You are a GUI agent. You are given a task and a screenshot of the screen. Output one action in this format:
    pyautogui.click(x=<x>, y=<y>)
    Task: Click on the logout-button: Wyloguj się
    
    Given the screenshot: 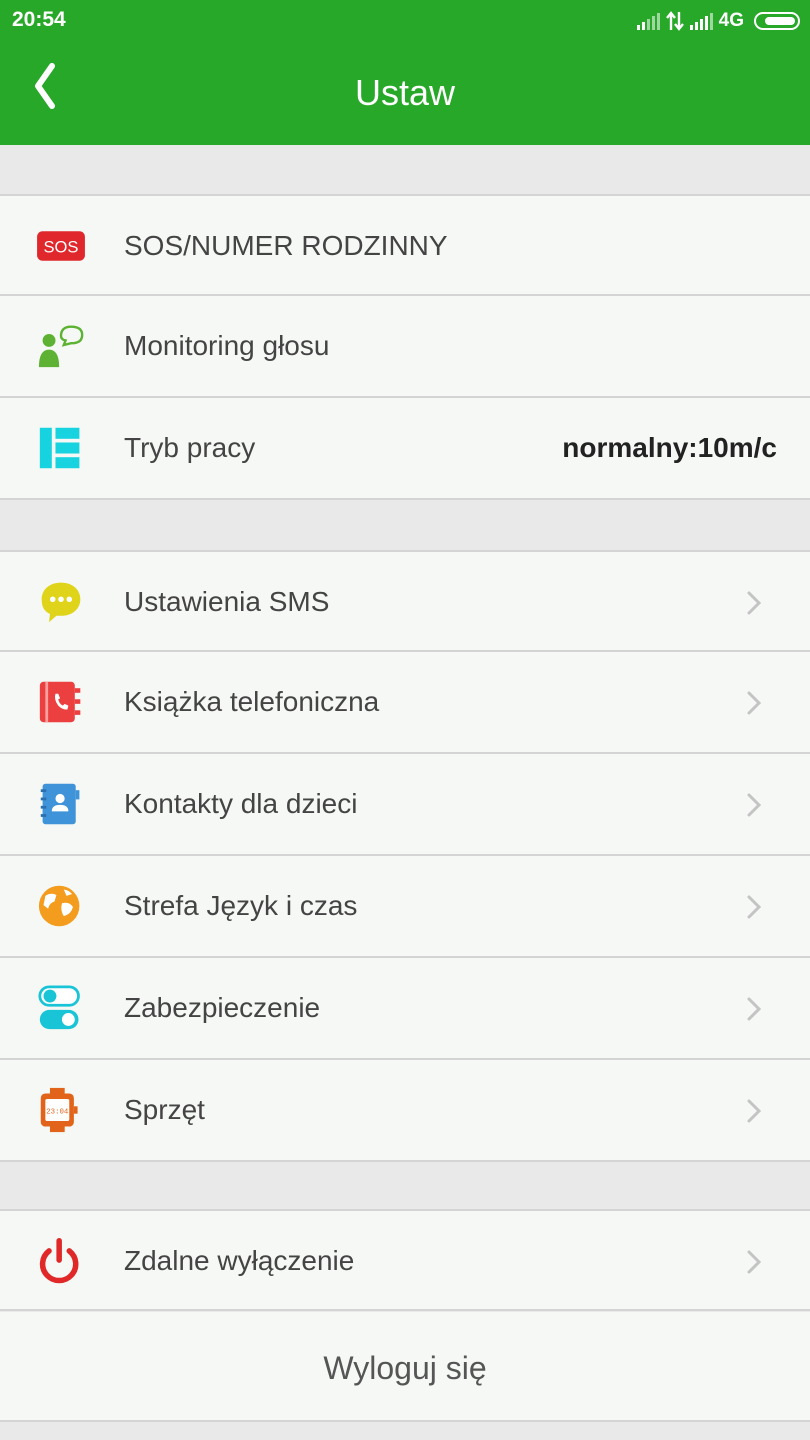 What is the action you would take?
    pyautogui.click(x=405, y=1367)
    